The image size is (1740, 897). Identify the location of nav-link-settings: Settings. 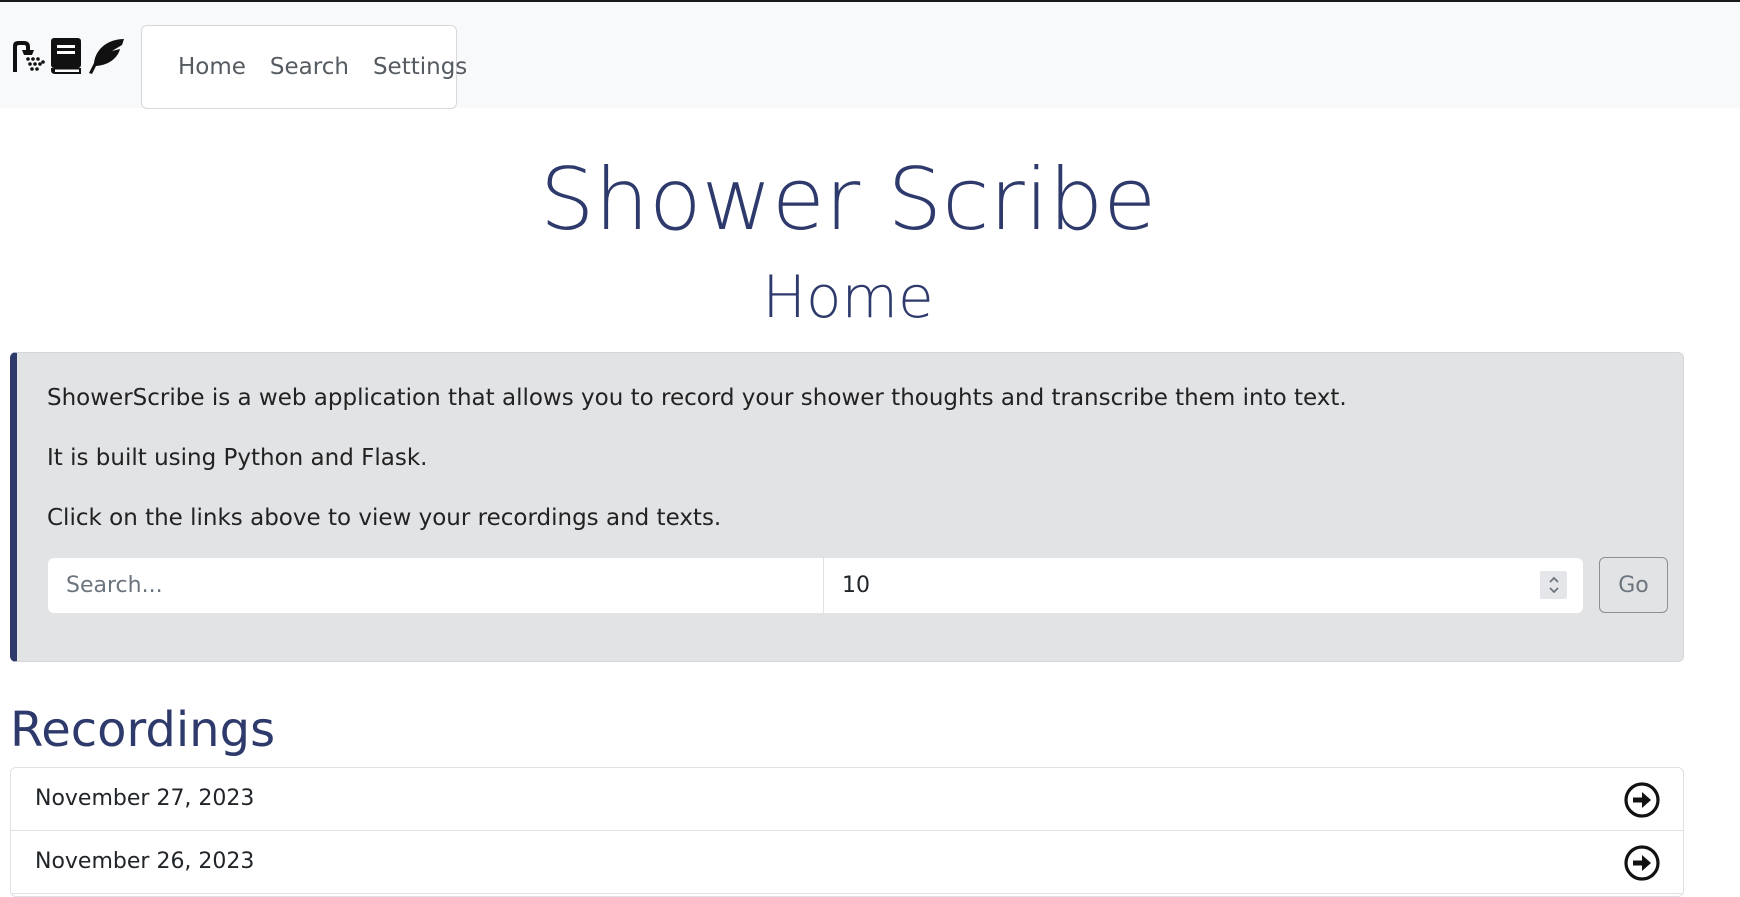
(420, 67).